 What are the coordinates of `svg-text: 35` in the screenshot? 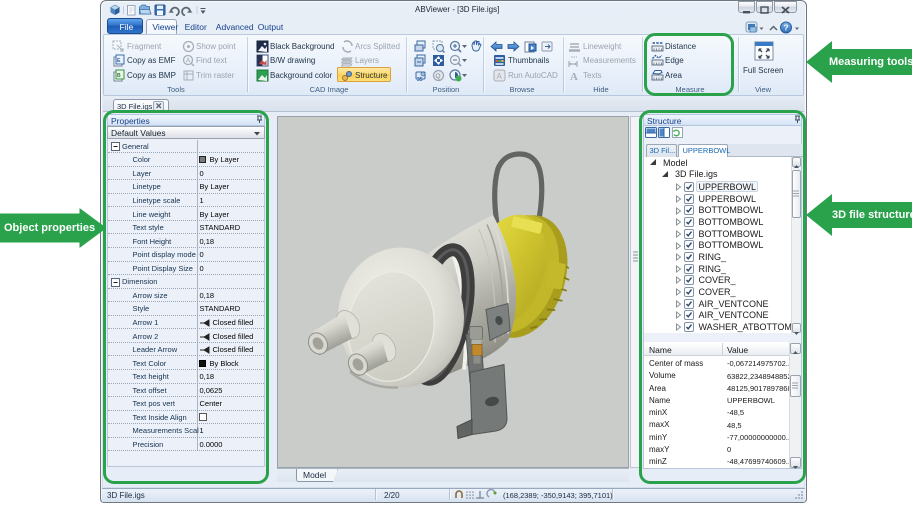 It's located at (420, 79).